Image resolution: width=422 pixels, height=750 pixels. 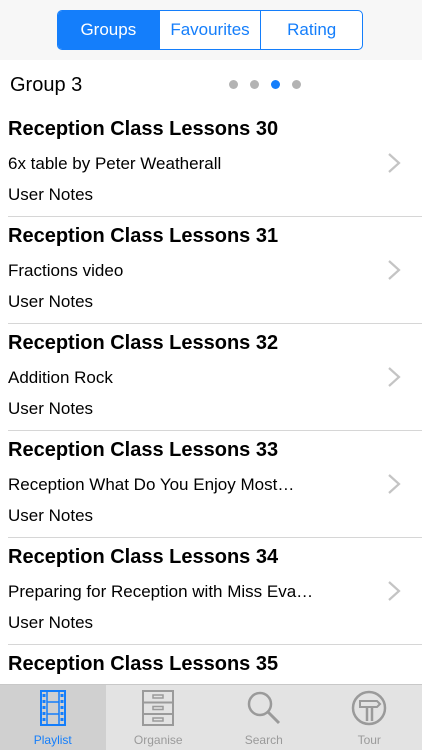 I want to click on tab-tour: Tour, so click(x=369, y=717).